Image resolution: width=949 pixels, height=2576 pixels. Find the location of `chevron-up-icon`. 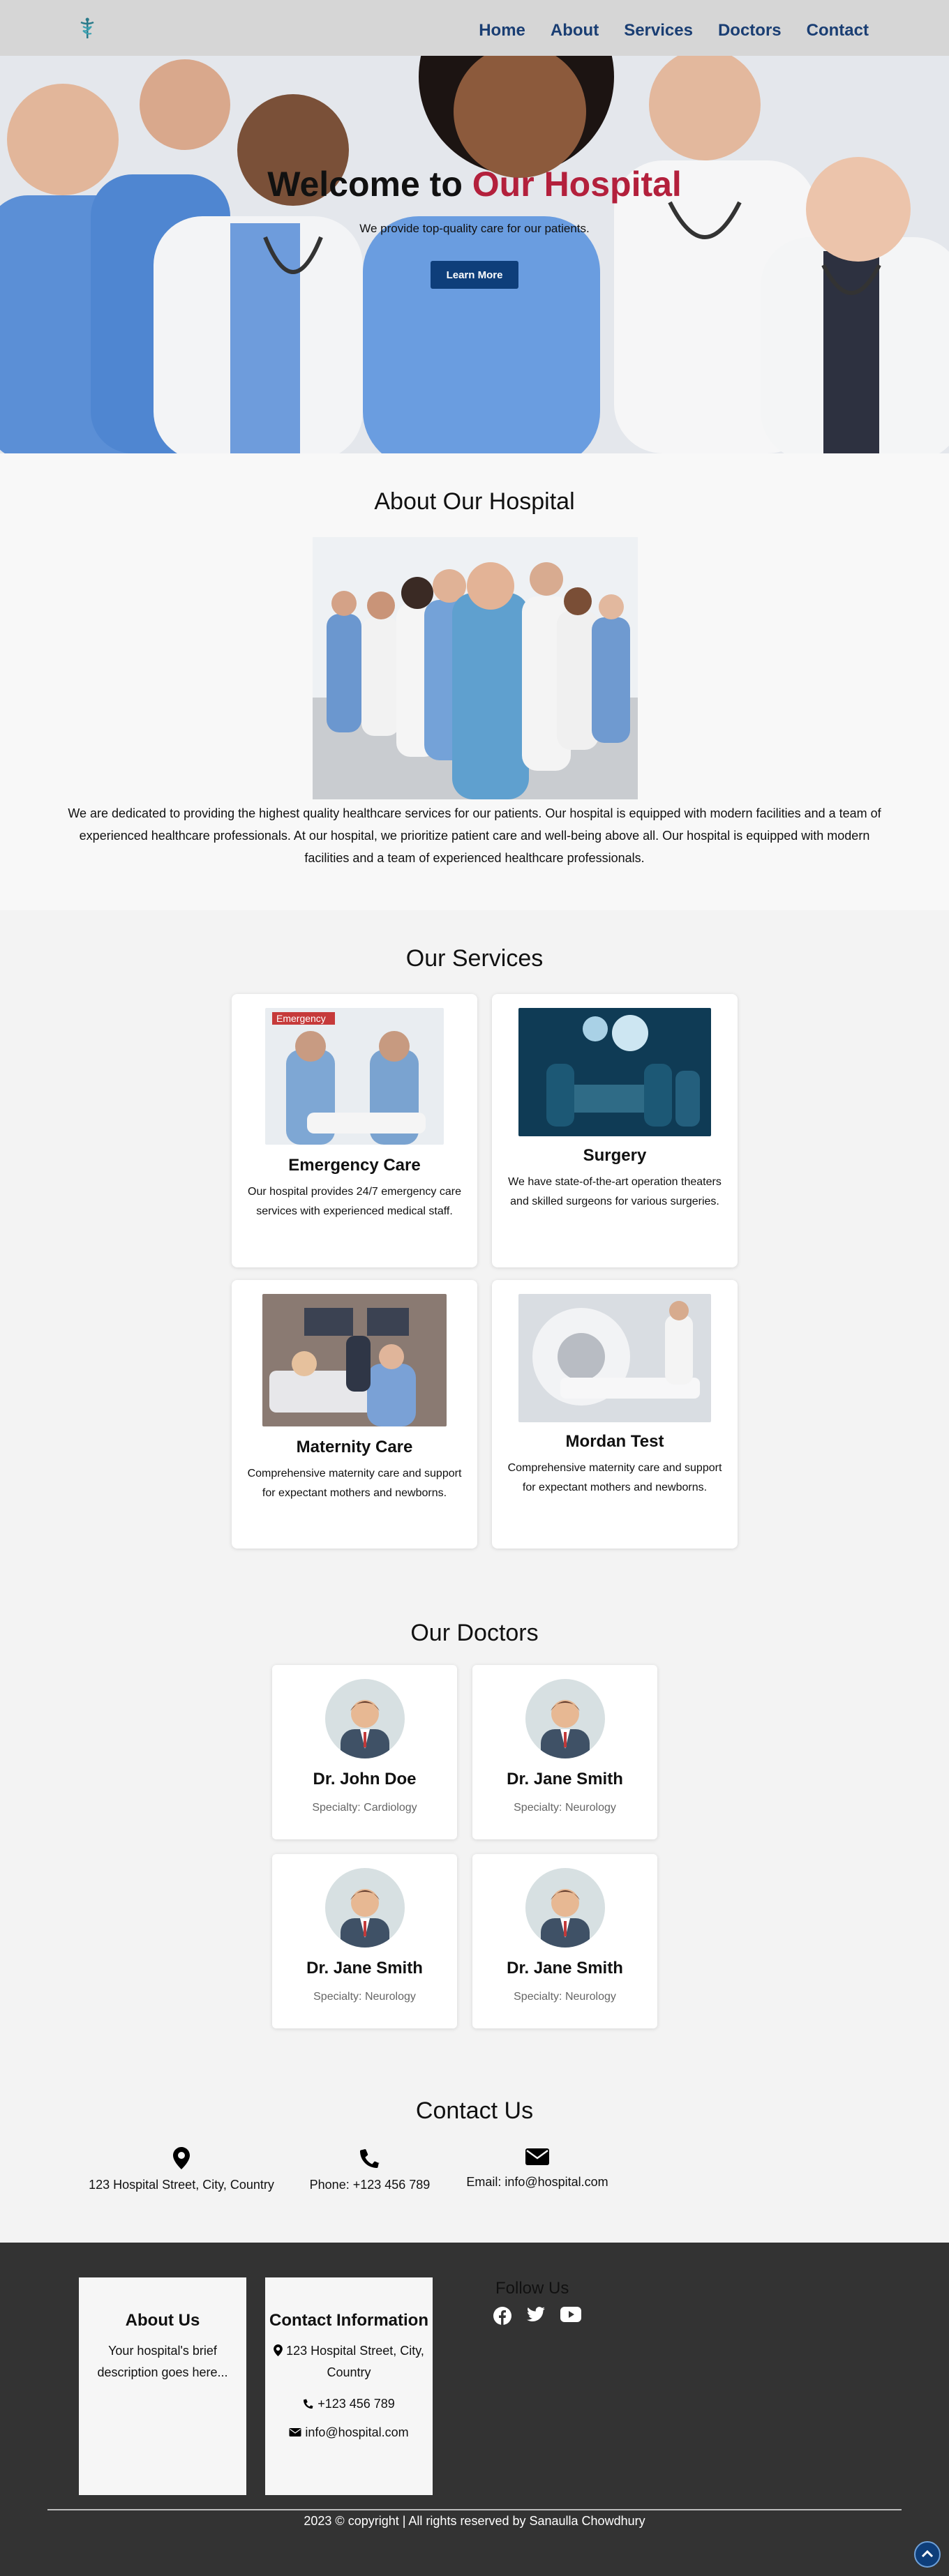

chevron-up-icon is located at coordinates (927, 2553).